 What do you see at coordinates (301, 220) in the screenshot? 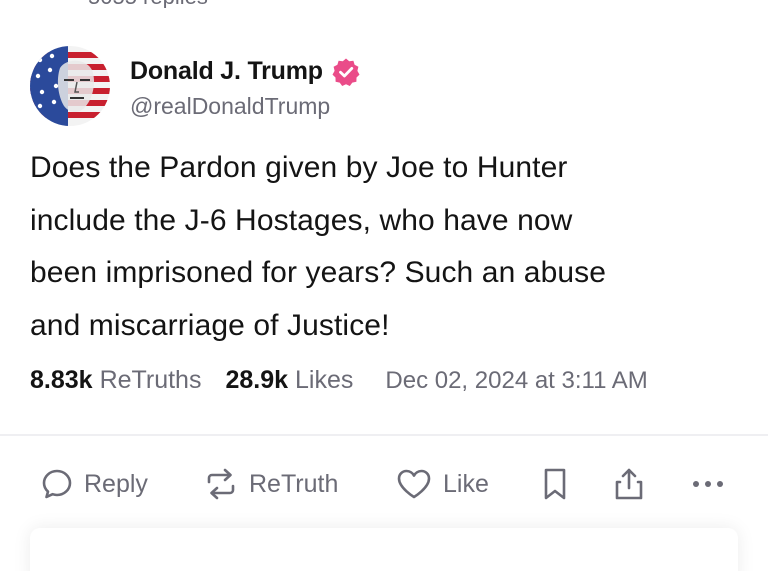
I see `post-line: include the J-6 Hostages, who have now` at bounding box center [301, 220].